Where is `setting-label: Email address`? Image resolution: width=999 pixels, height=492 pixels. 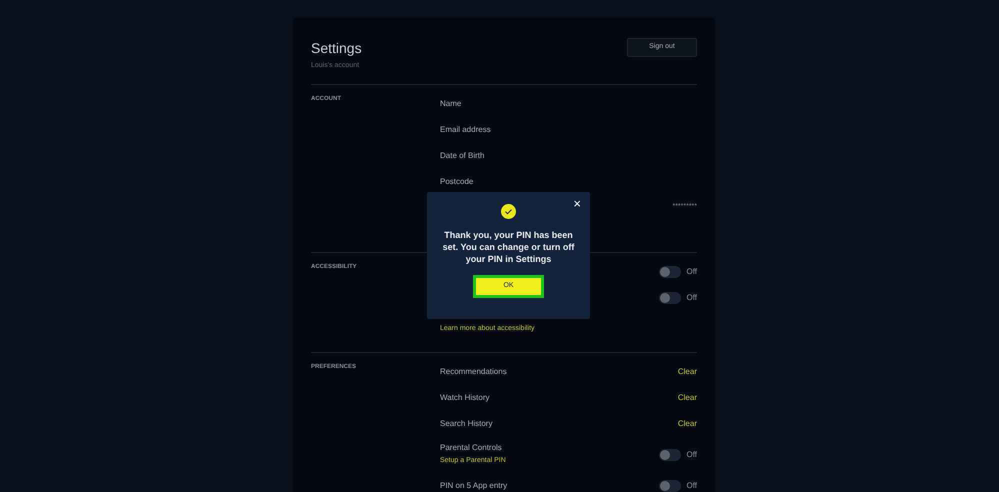 setting-label: Email address is located at coordinates (465, 130).